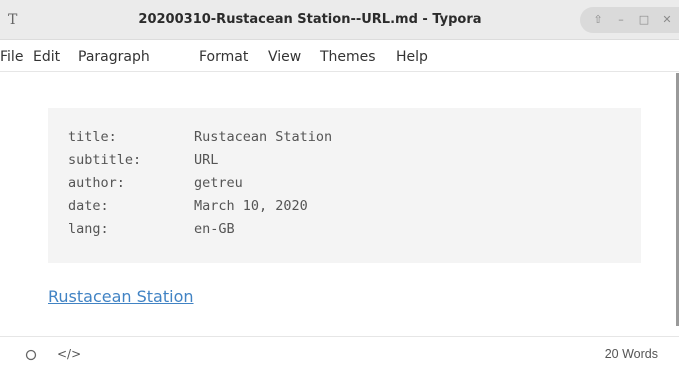  Describe the element at coordinates (31, 354) in the screenshot. I see `circle-outline-icon` at that location.